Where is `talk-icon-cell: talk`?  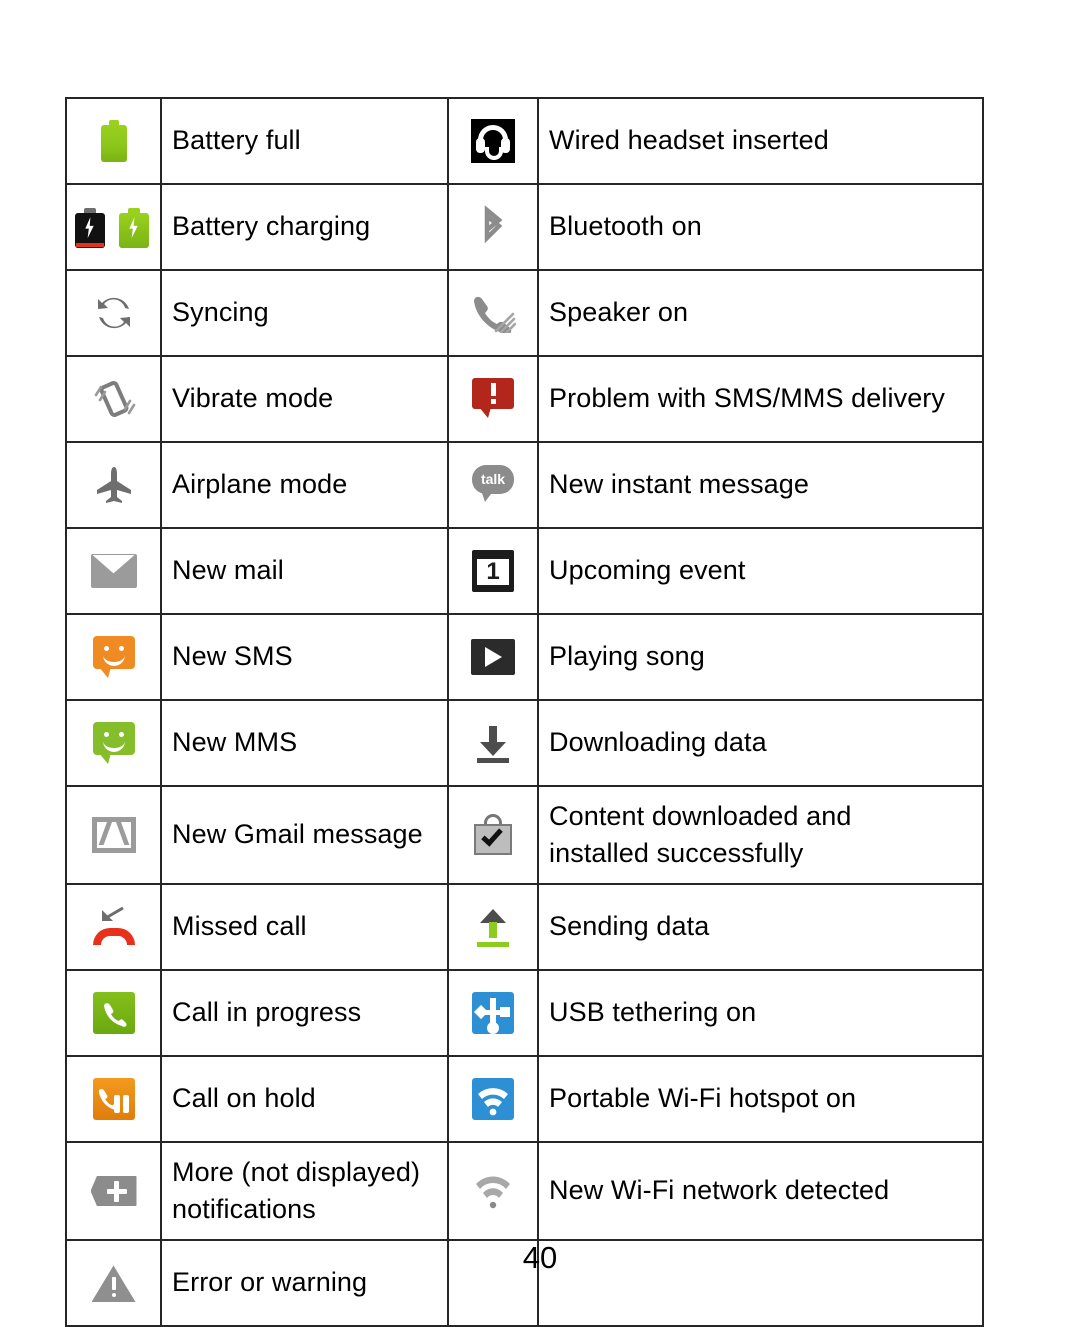 talk-icon-cell: talk is located at coordinates (493, 485).